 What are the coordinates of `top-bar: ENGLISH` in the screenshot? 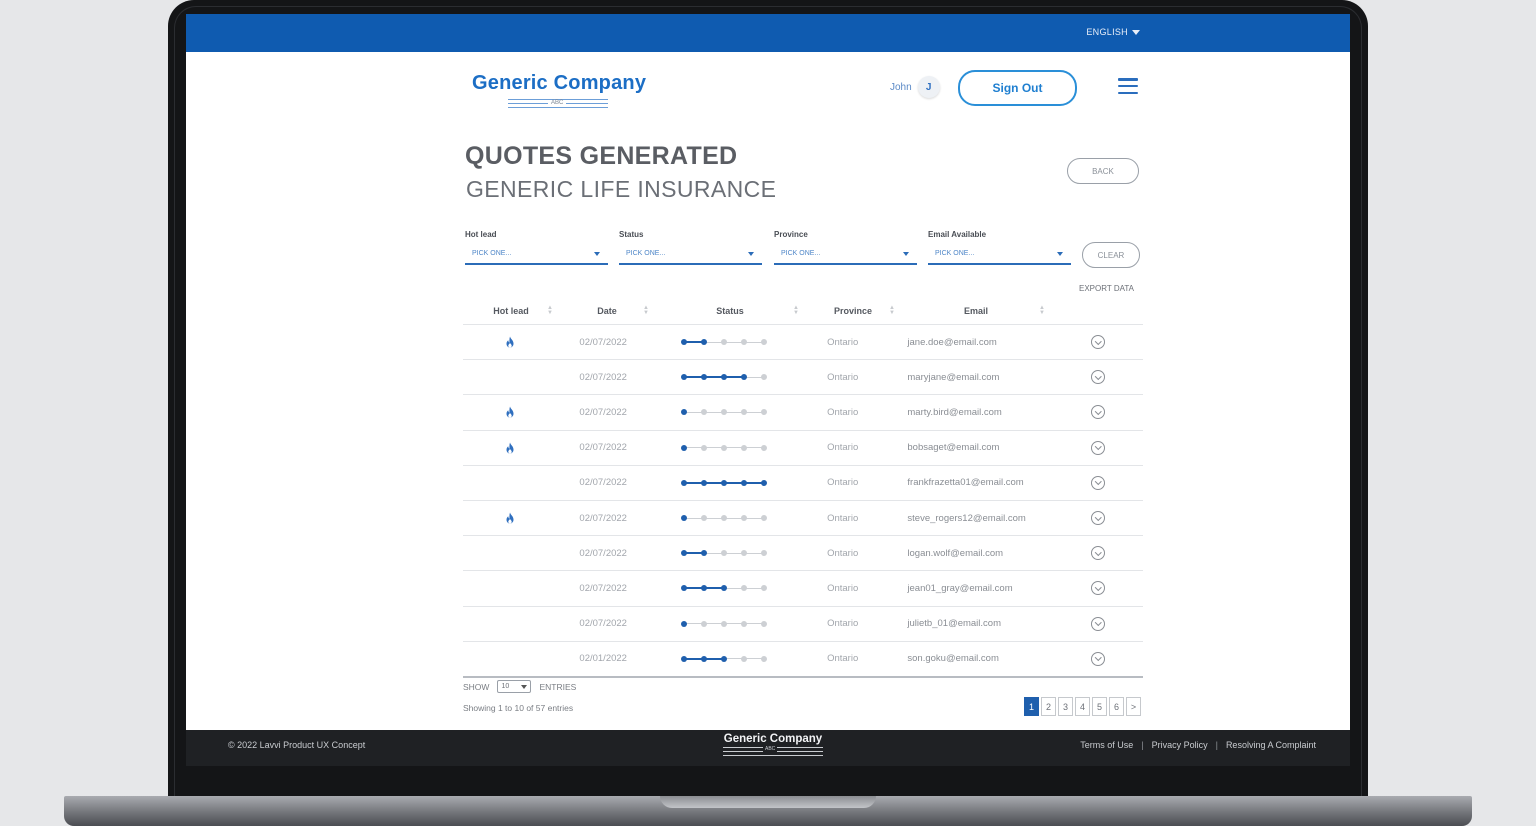 It's located at (768, 33).